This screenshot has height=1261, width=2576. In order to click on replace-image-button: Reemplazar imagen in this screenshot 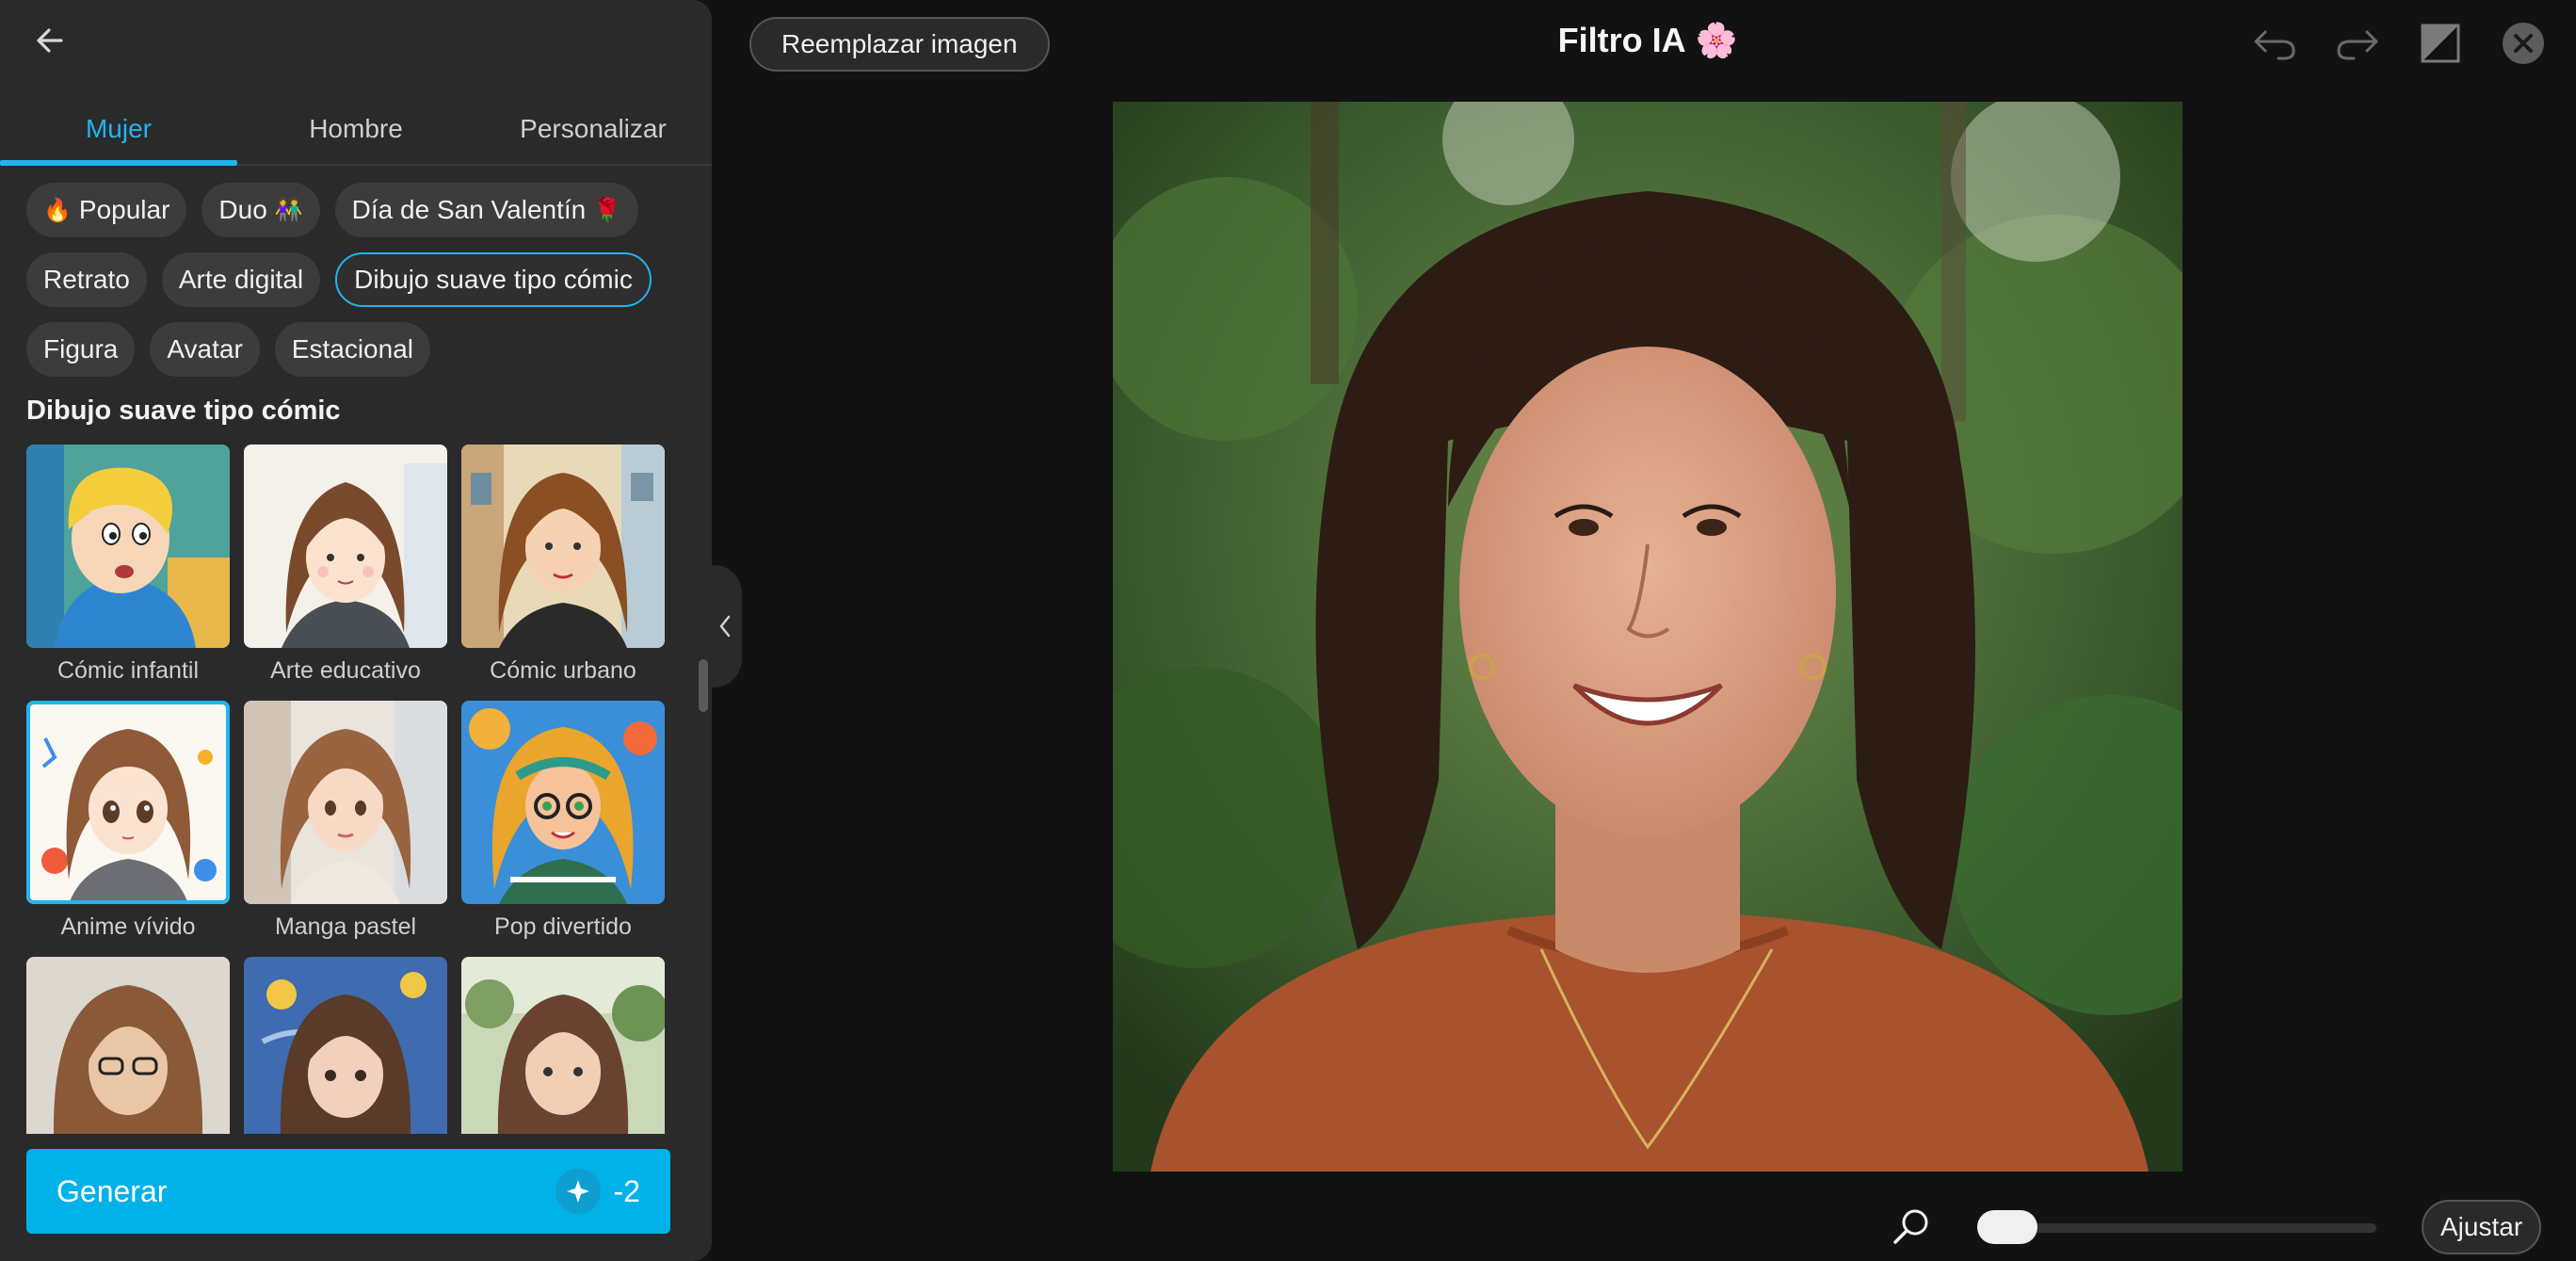, I will do `click(899, 44)`.